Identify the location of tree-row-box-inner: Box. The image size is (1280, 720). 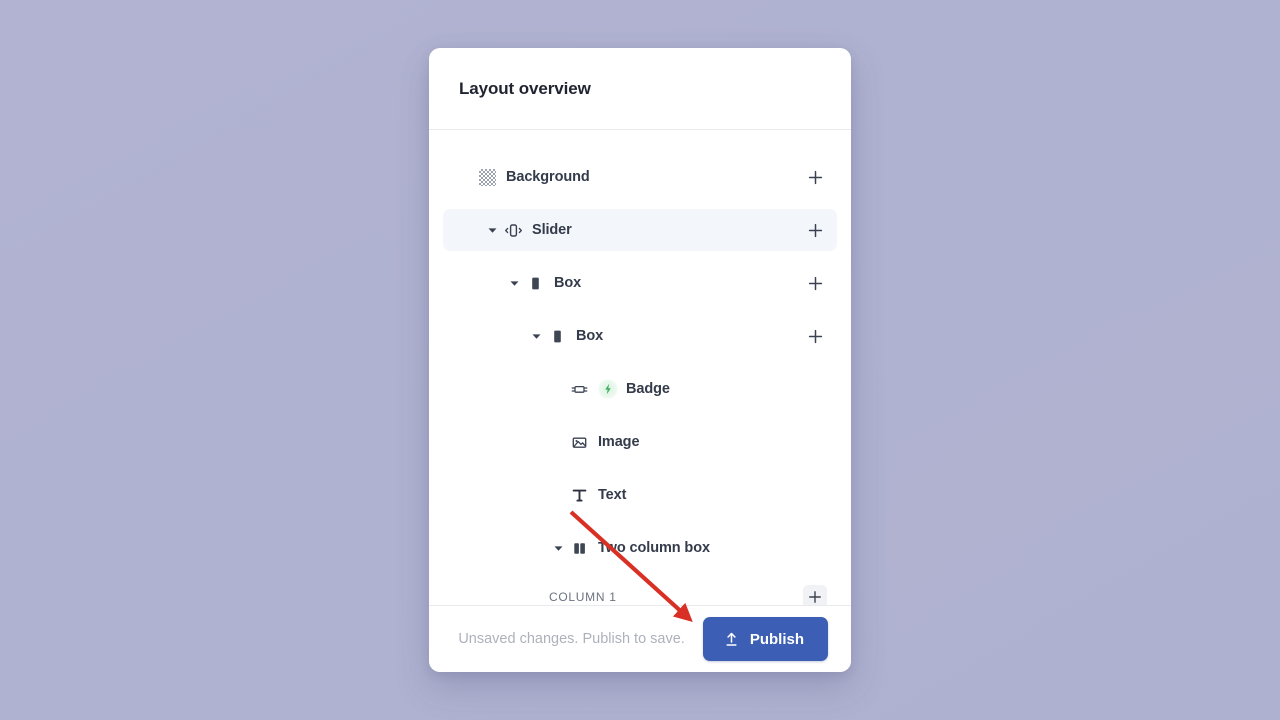
(640, 336).